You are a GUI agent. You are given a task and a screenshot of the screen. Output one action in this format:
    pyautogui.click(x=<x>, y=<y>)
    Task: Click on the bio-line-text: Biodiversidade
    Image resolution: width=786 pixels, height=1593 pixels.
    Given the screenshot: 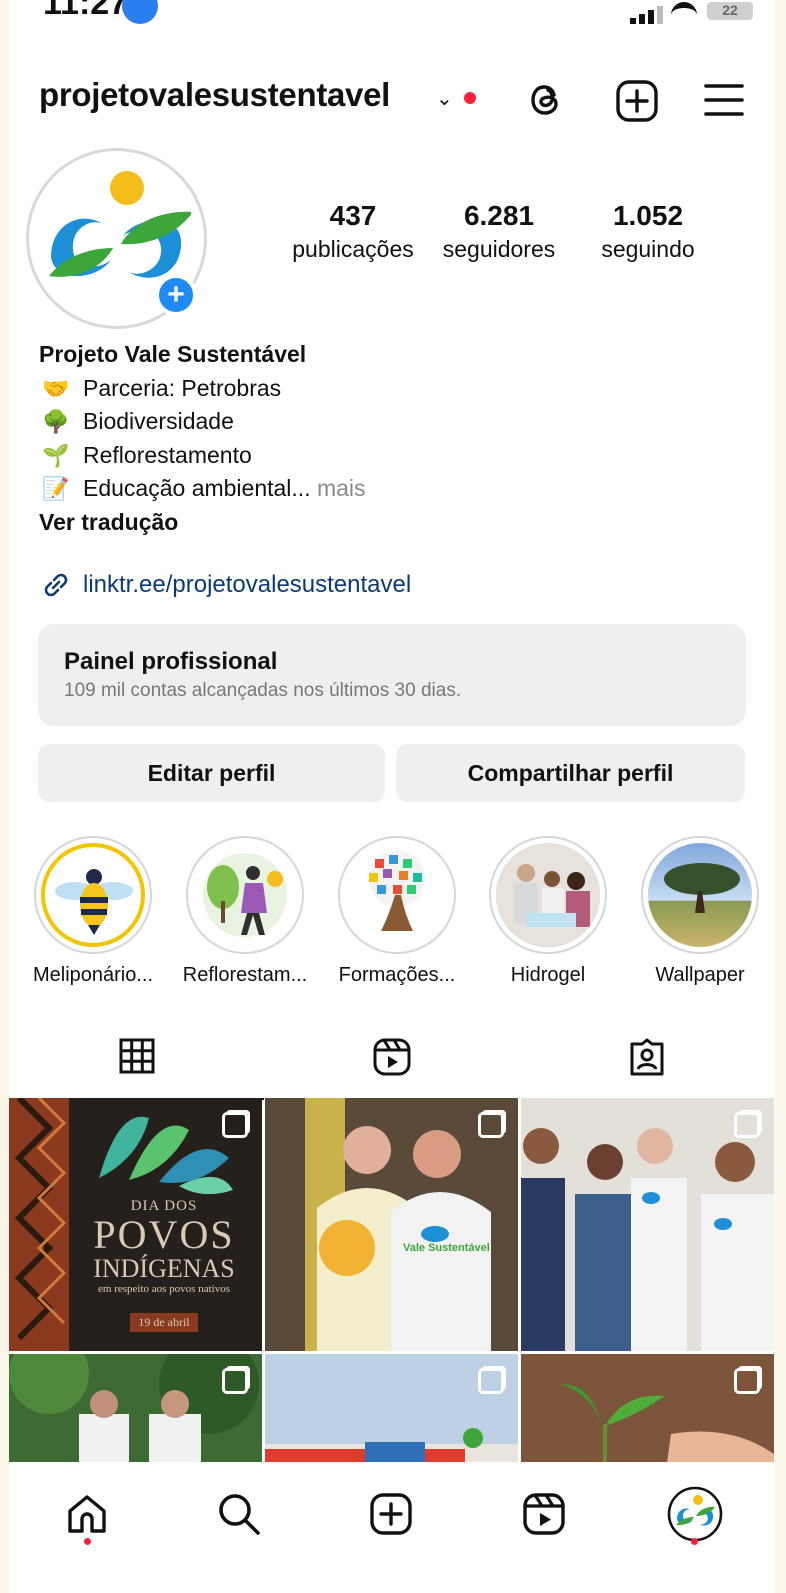 What is the action you would take?
    pyautogui.click(x=158, y=421)
    